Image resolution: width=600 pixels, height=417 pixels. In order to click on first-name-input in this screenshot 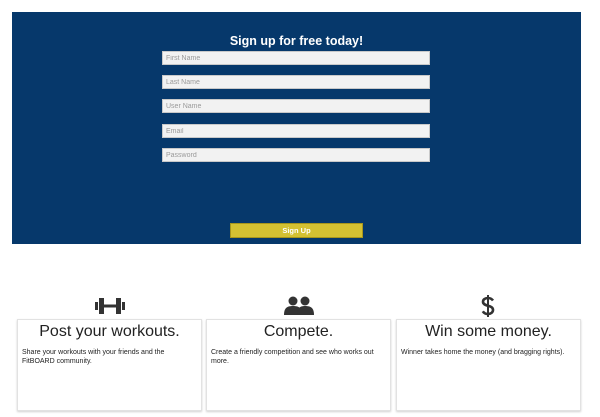, I will do `click(296, 58)`.